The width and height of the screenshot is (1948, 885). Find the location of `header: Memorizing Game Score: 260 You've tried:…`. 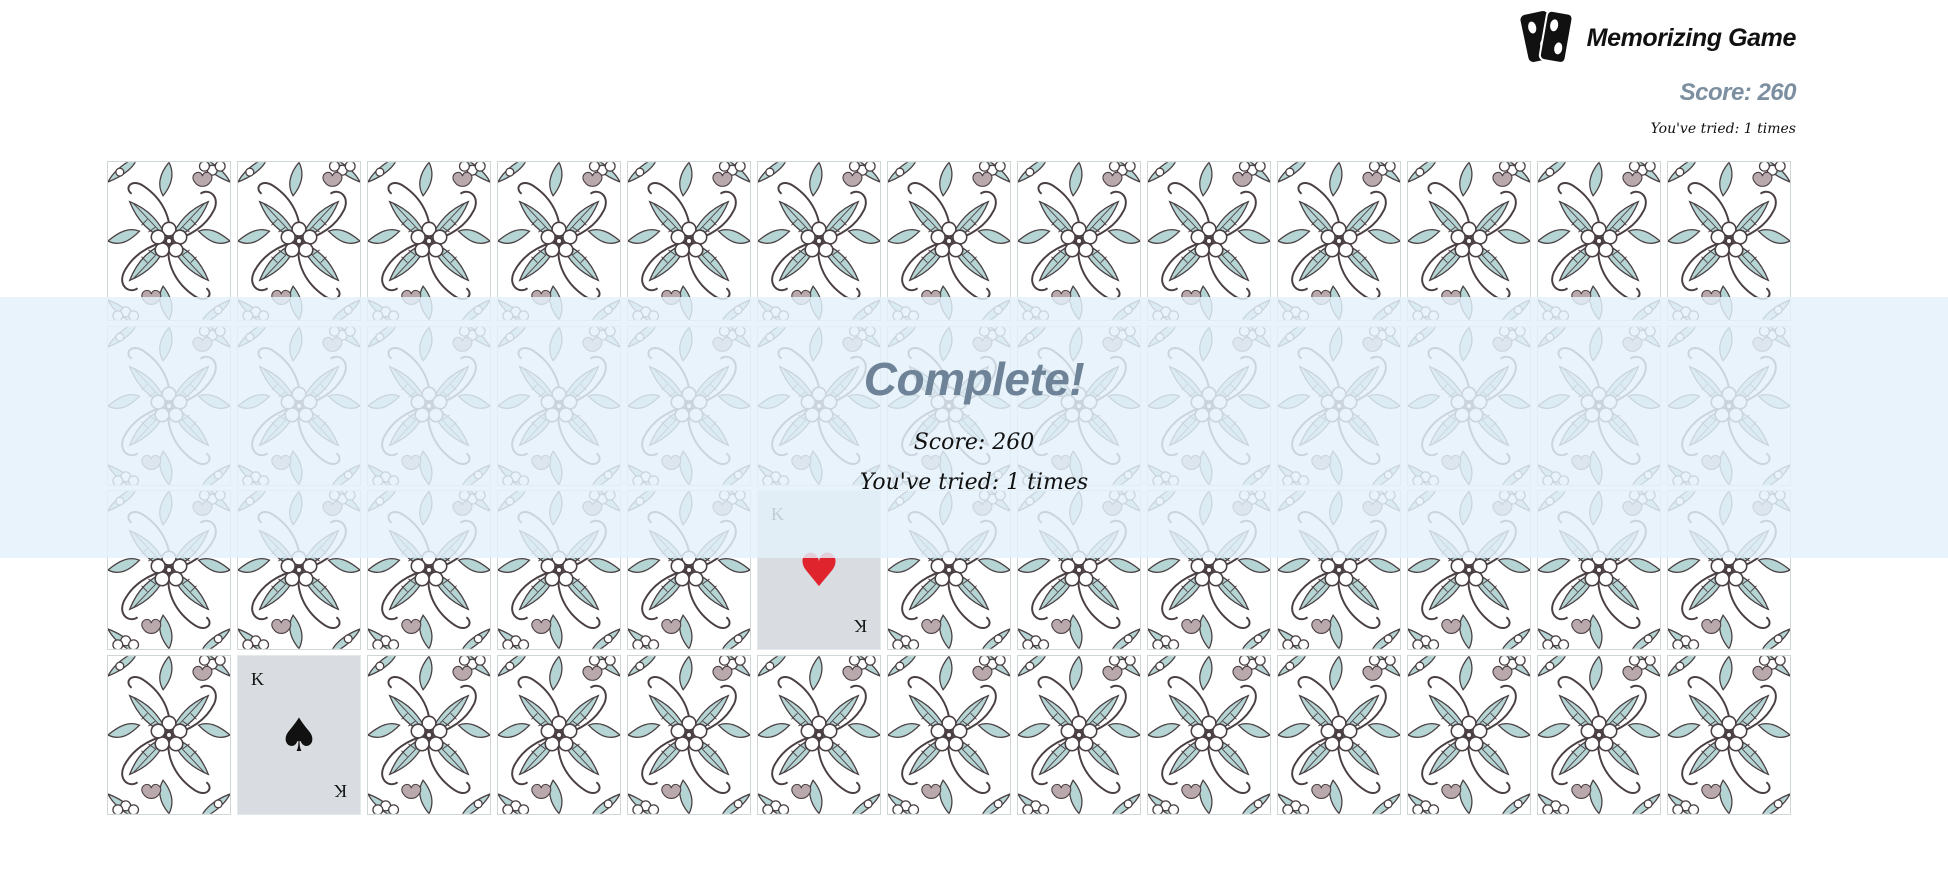

header: Memorizing Game Score: 260 You've tried:… is located at coordinates (1586, 74).